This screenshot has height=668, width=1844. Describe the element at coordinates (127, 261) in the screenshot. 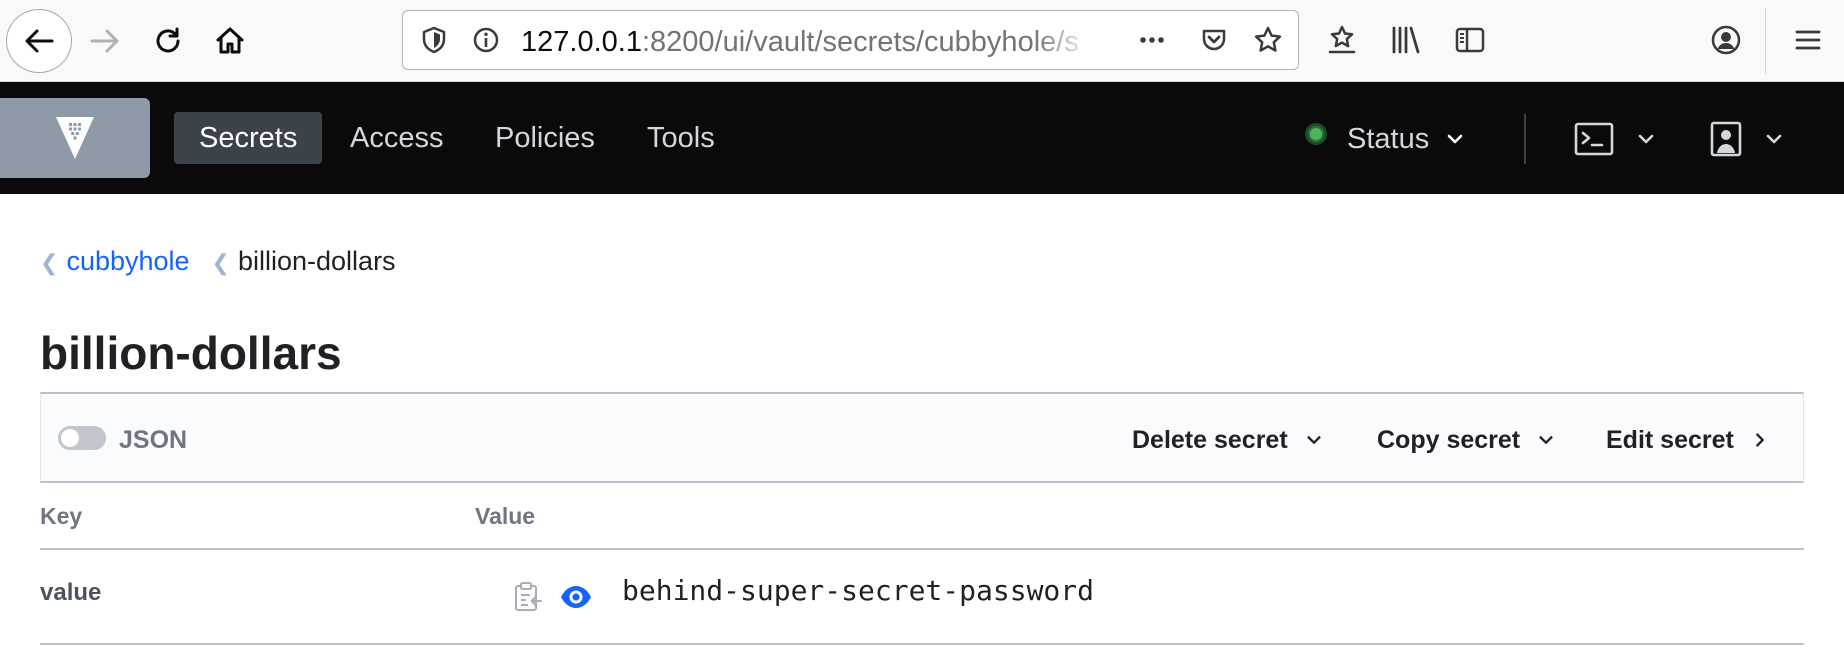

I see `breadcrumb-link-cubbyhole: cubbyhole` at that location.